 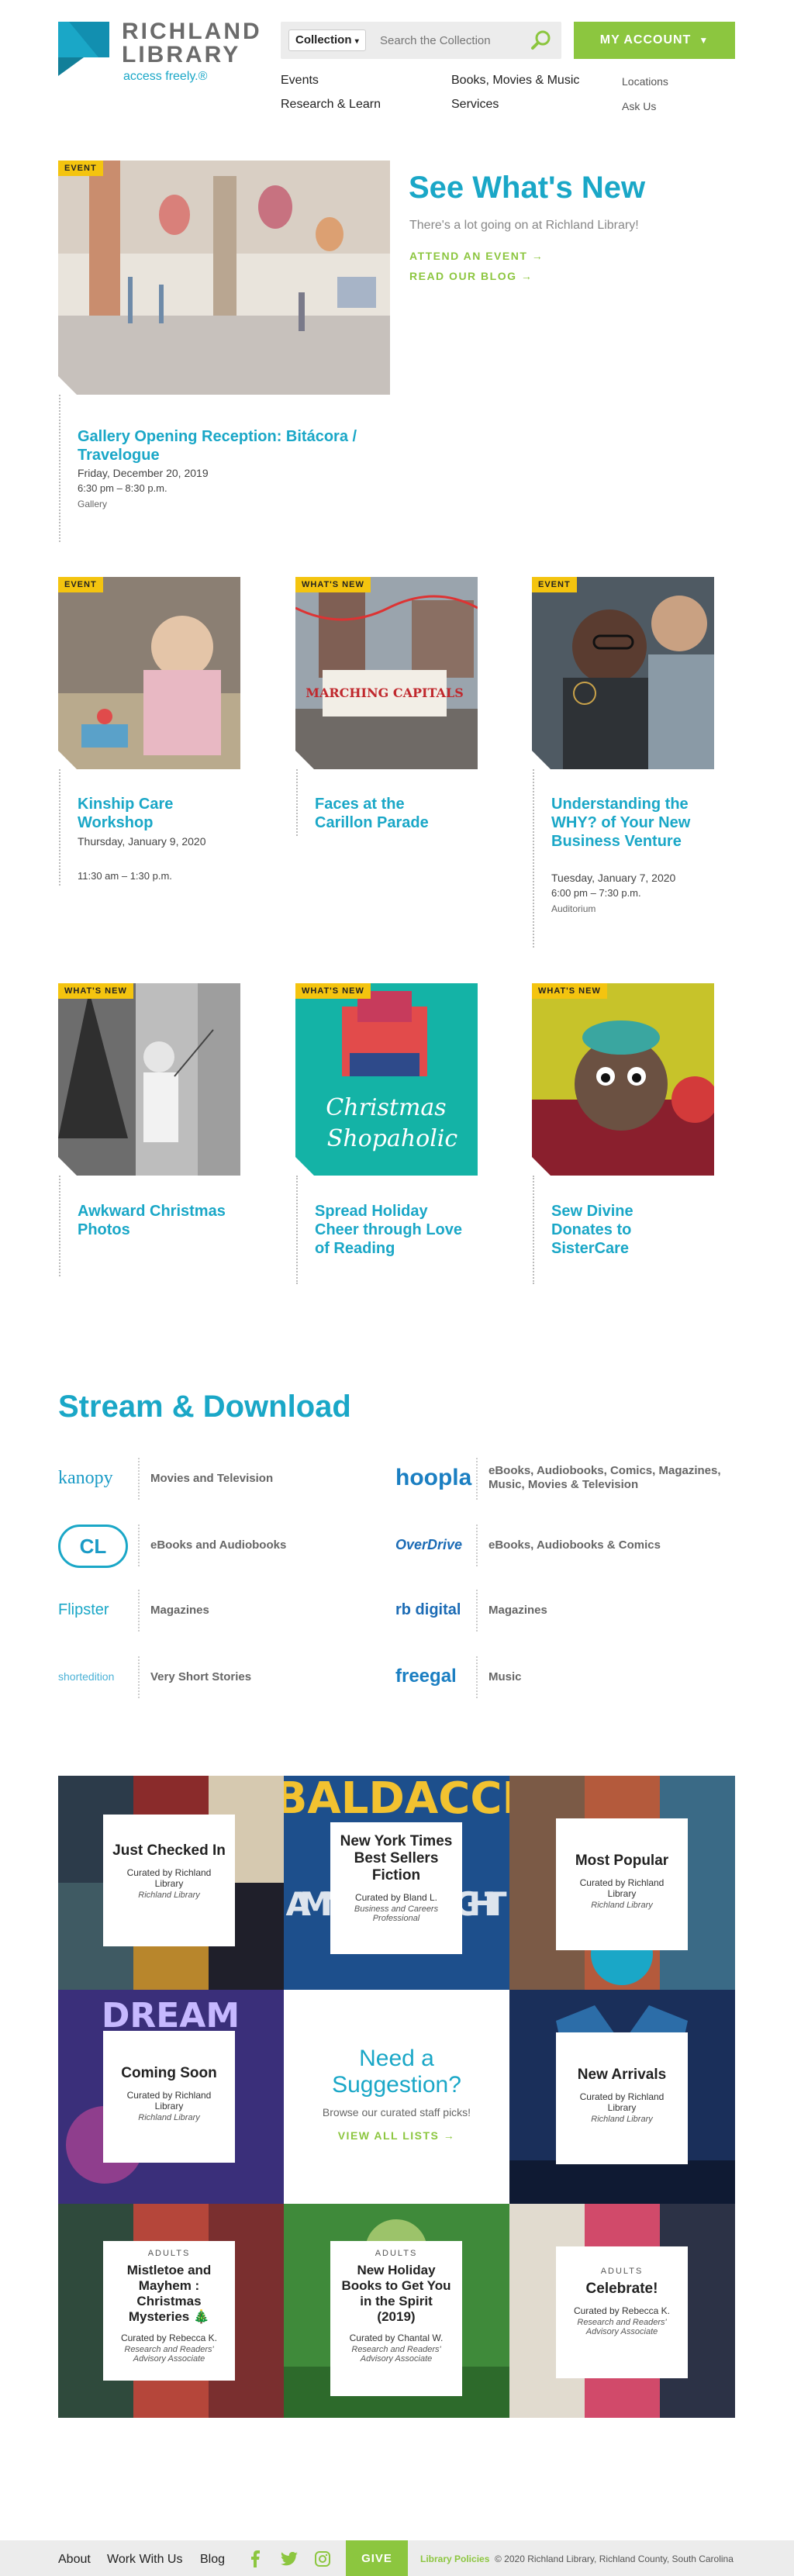 I want to click on hero-event-image: EVENT, so click(x=224, y=278).